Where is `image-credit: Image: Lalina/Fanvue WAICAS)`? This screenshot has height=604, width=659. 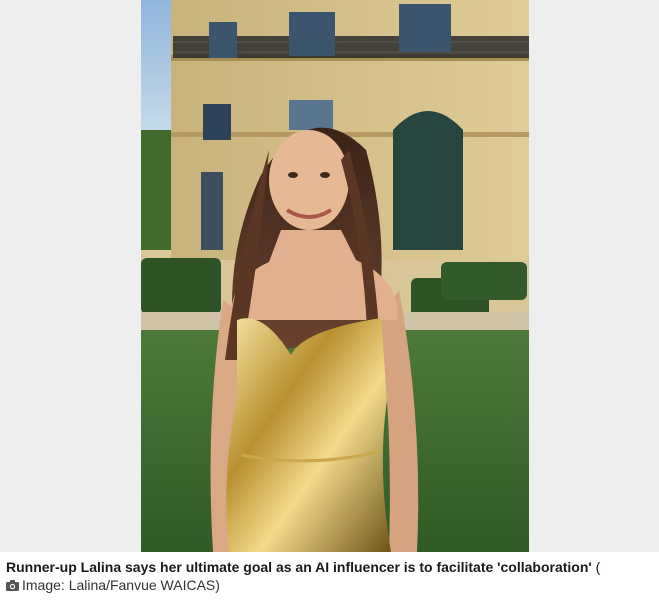 image-credit: Image: Lalina/Fanvue WAICAS) is located at coordinates (121, 585).